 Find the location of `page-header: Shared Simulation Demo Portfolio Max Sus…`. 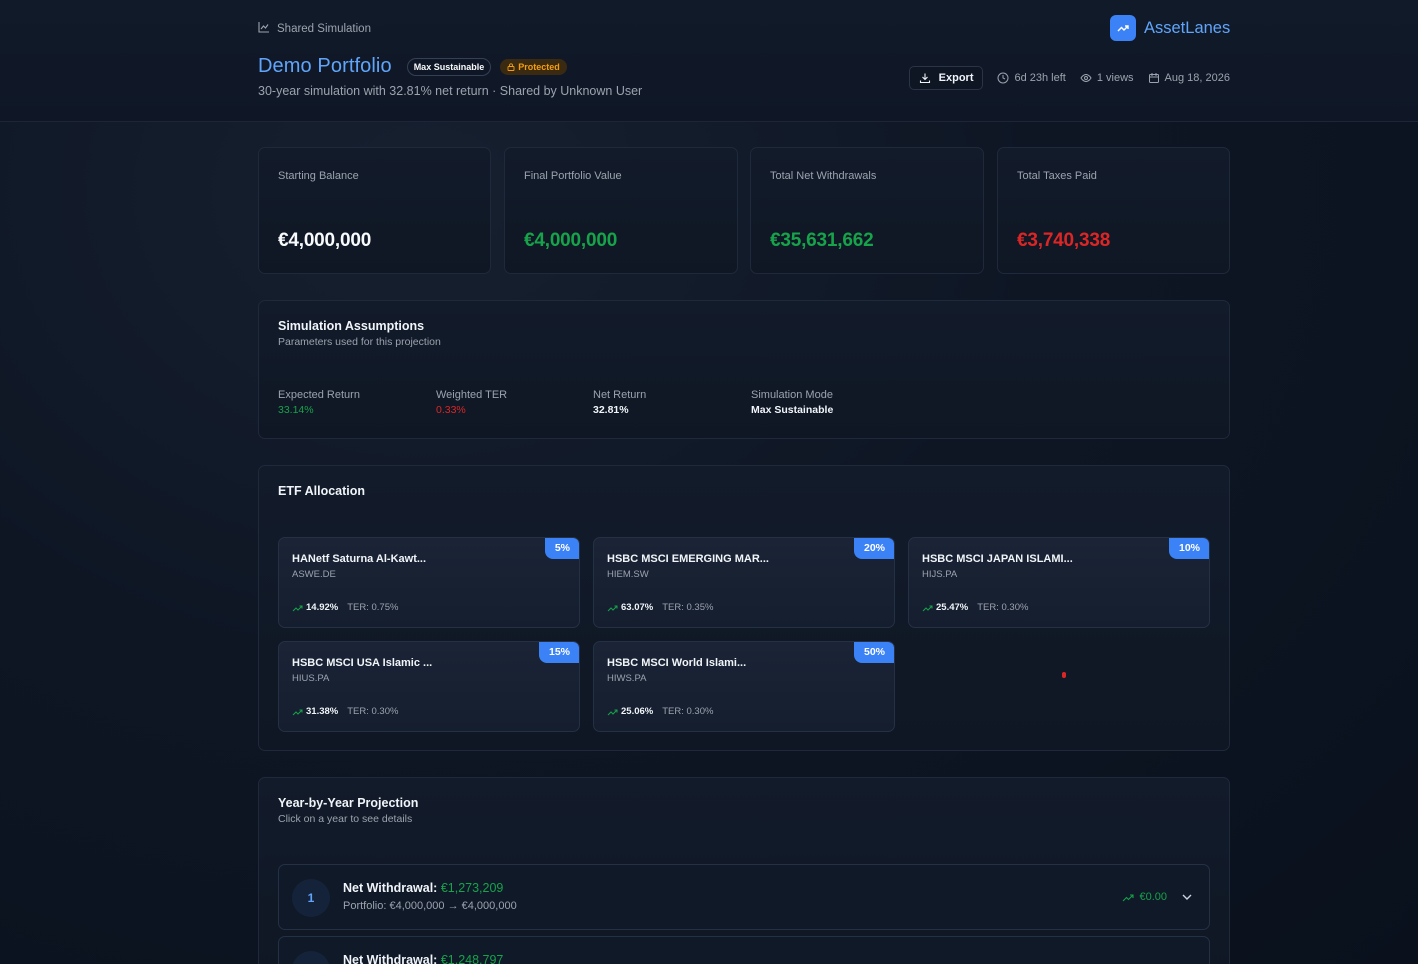

page-header: Shared Simulation Demo Portfolio Max Sus… is located at coordinates (709, 61).